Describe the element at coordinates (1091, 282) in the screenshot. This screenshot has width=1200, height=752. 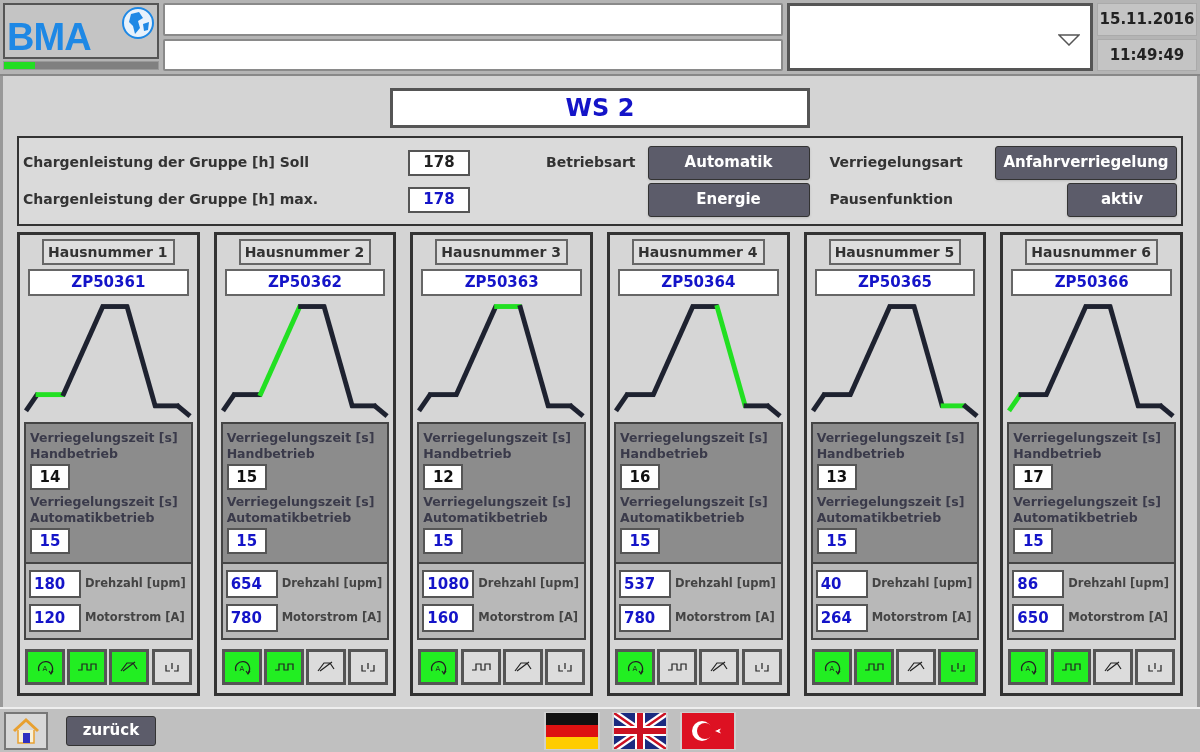
I see `unit-id-field: ZP50366` at that location.